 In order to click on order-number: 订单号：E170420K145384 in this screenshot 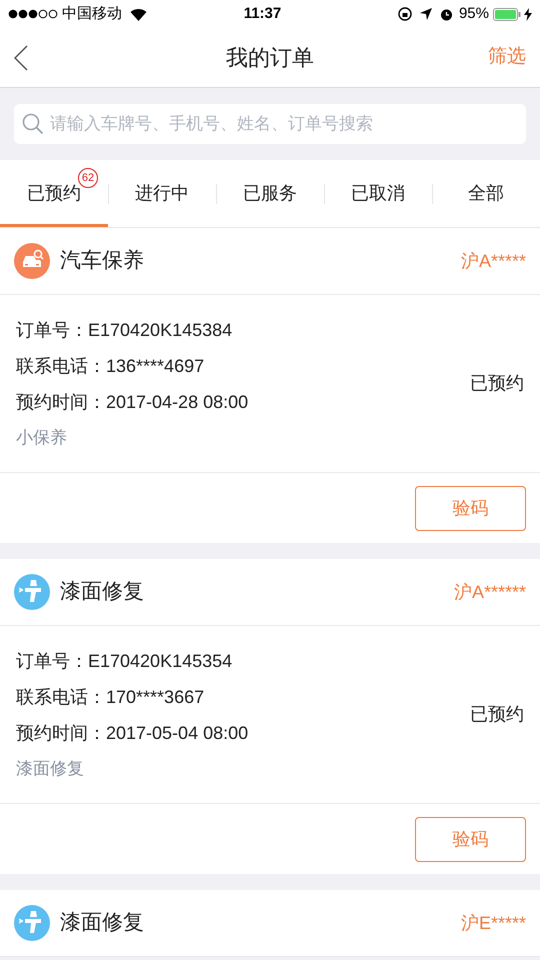, I will do `click(125, 330)`.